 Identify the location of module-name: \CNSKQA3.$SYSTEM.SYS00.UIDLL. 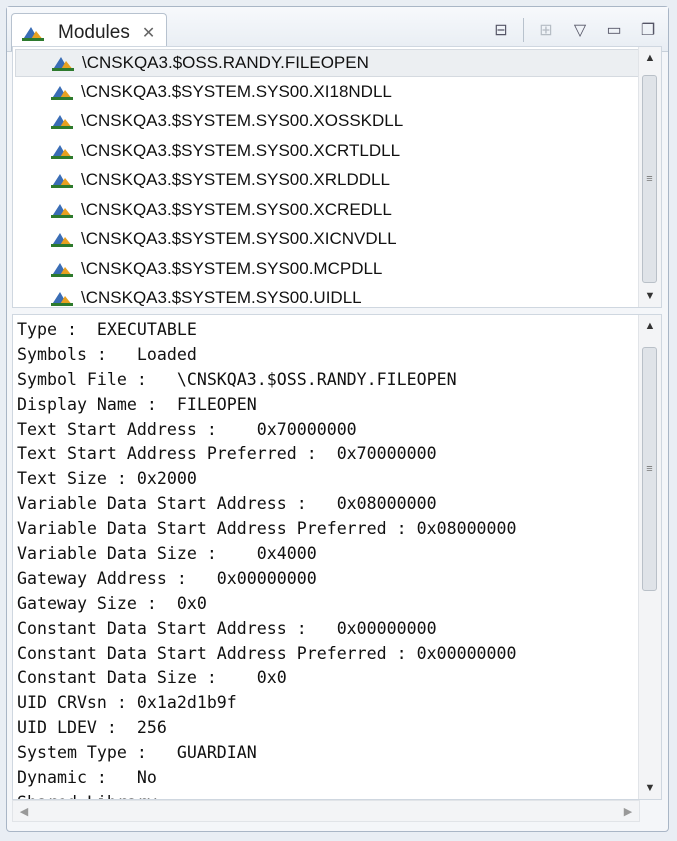
(221, 298).